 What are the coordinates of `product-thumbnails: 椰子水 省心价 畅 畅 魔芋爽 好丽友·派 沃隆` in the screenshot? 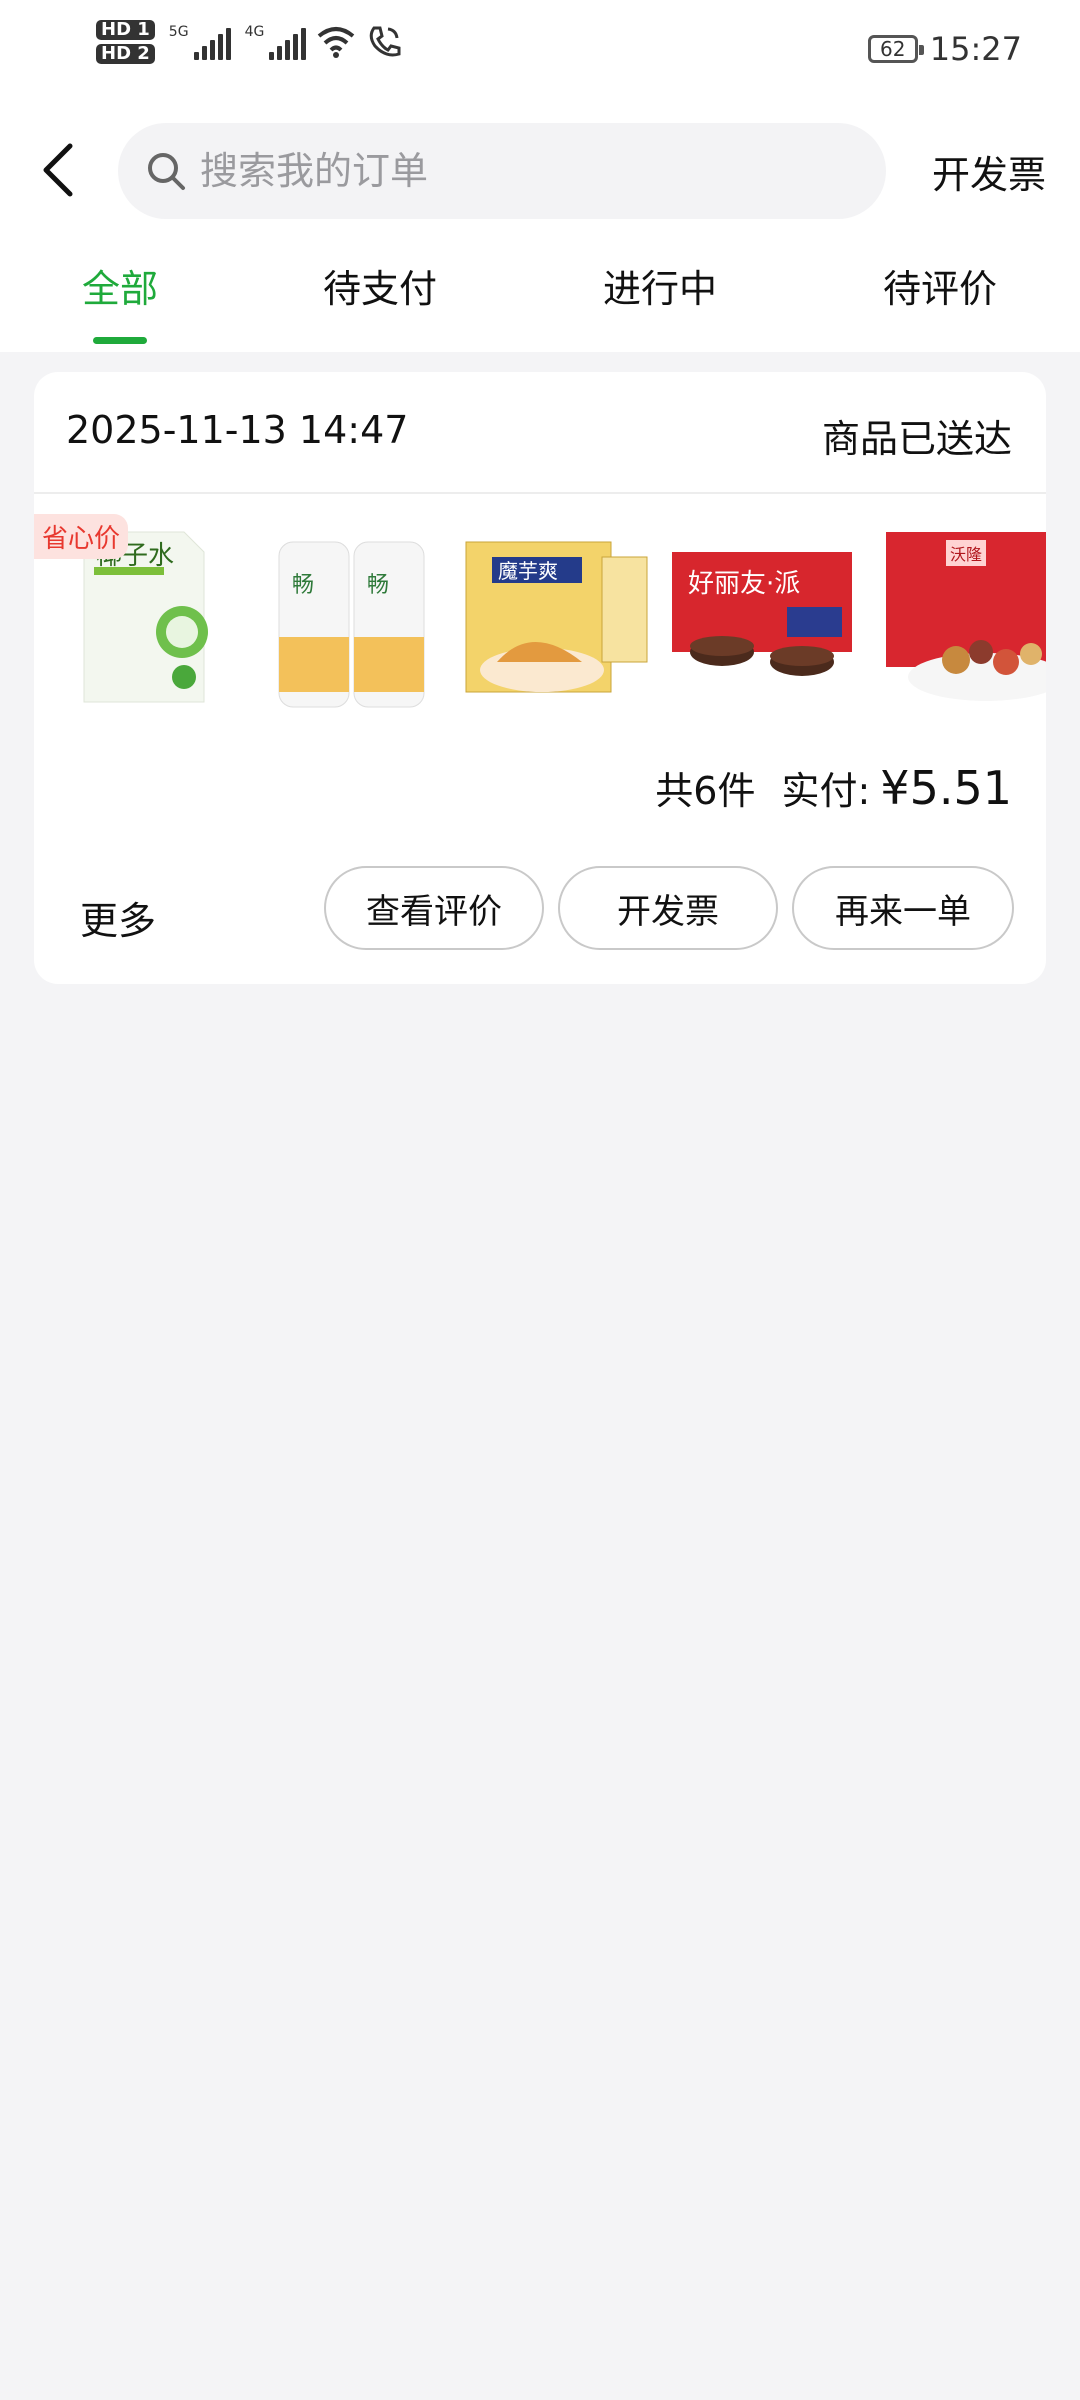 It's located at (540, 612).